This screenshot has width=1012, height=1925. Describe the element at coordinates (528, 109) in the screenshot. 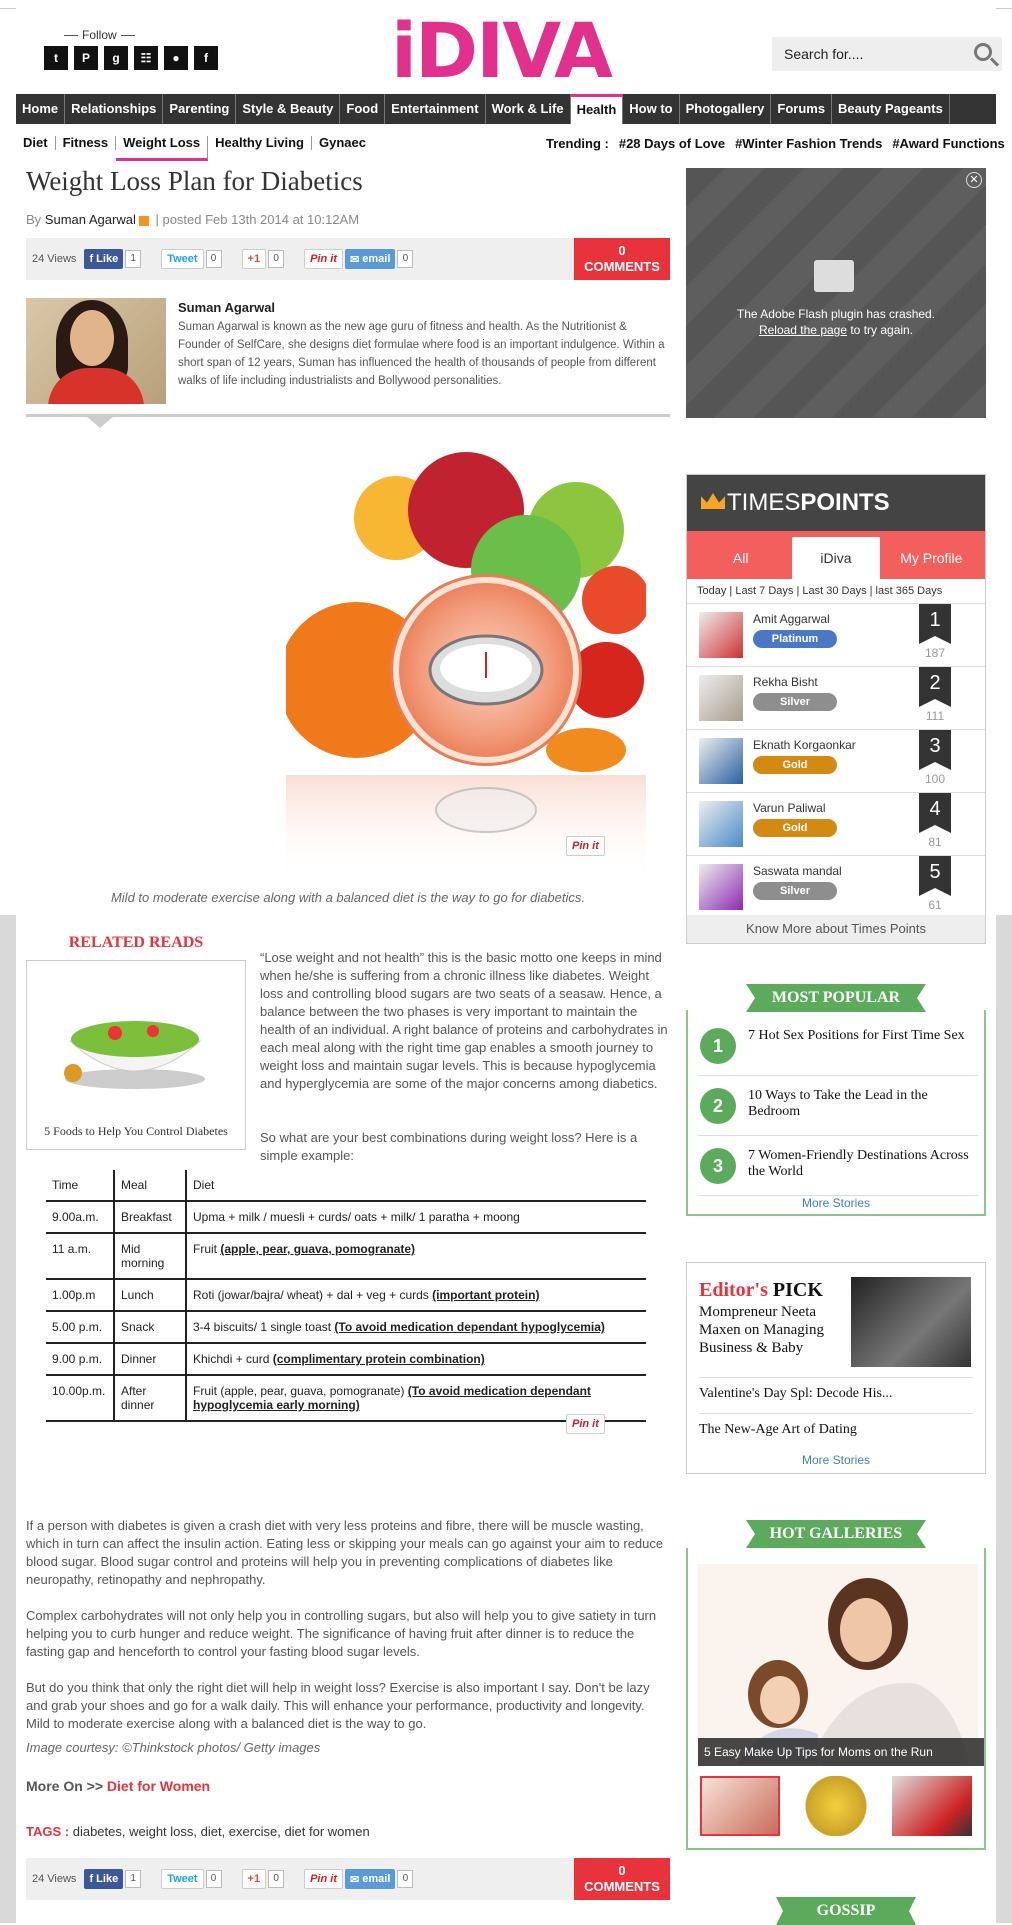

I see `nav-item: Work & Life` at that location.